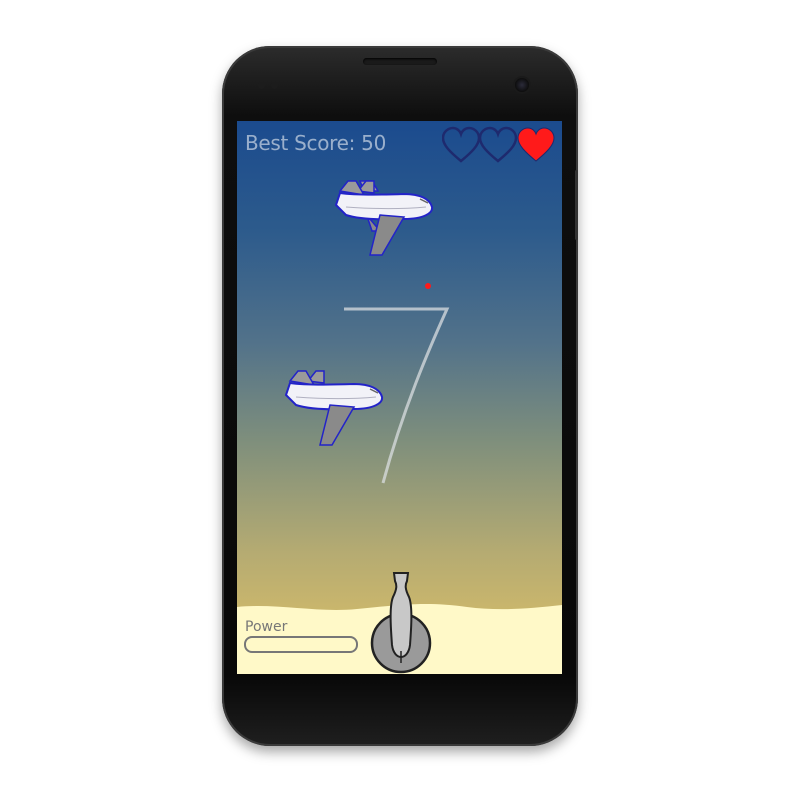  Describe the element at coordinates (301, 644) in the screenshot. I see `power-meter` at that location.